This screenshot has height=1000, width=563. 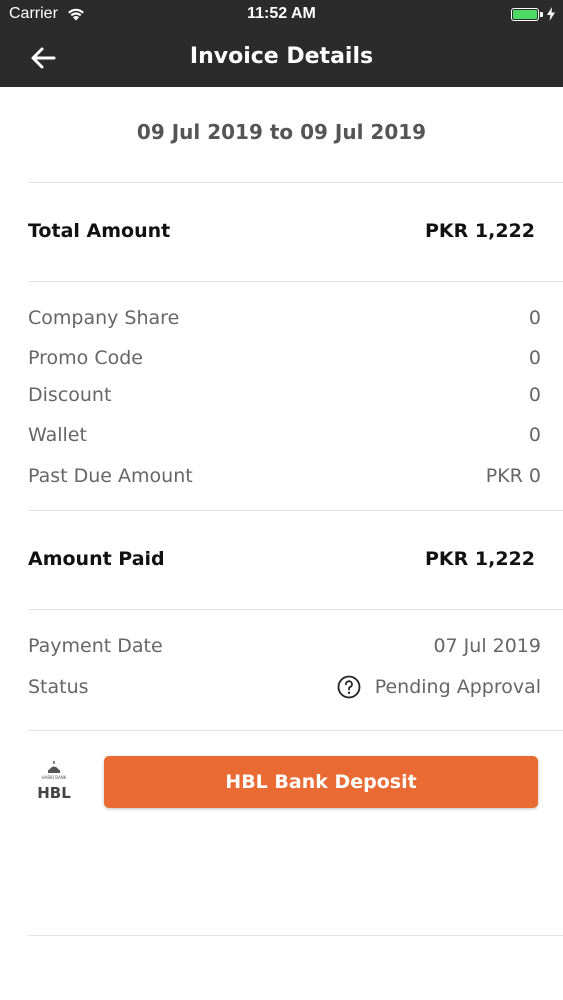 What do you see at coordinates (110, 476) in the screenshot?
I see `breakdown-label: Past Due Amount` at bounding box center [110, 476].